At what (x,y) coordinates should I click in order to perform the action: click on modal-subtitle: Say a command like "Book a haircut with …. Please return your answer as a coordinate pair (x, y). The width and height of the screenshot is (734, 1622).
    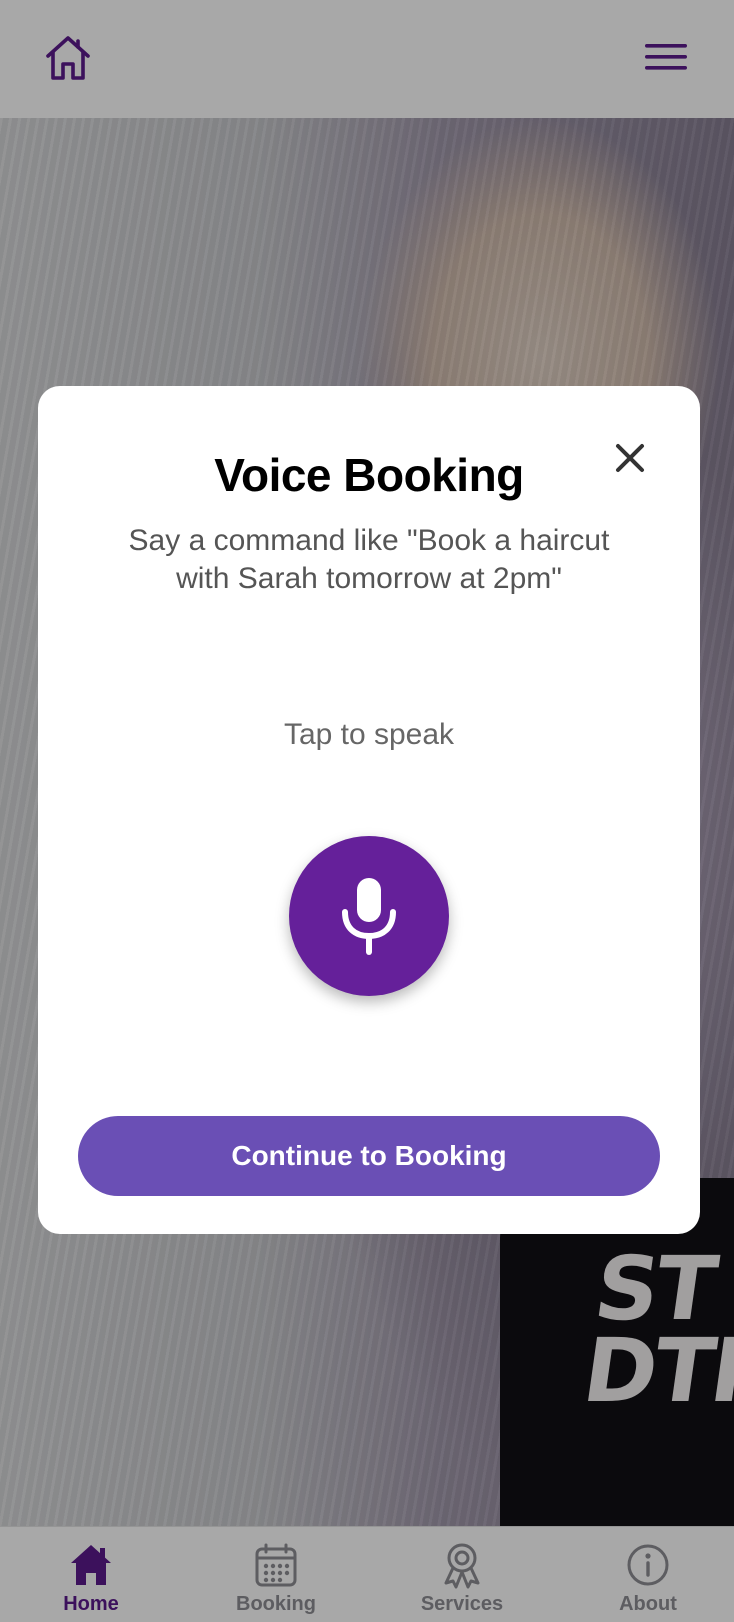
    Looking at the image, I should click on (369, 559).